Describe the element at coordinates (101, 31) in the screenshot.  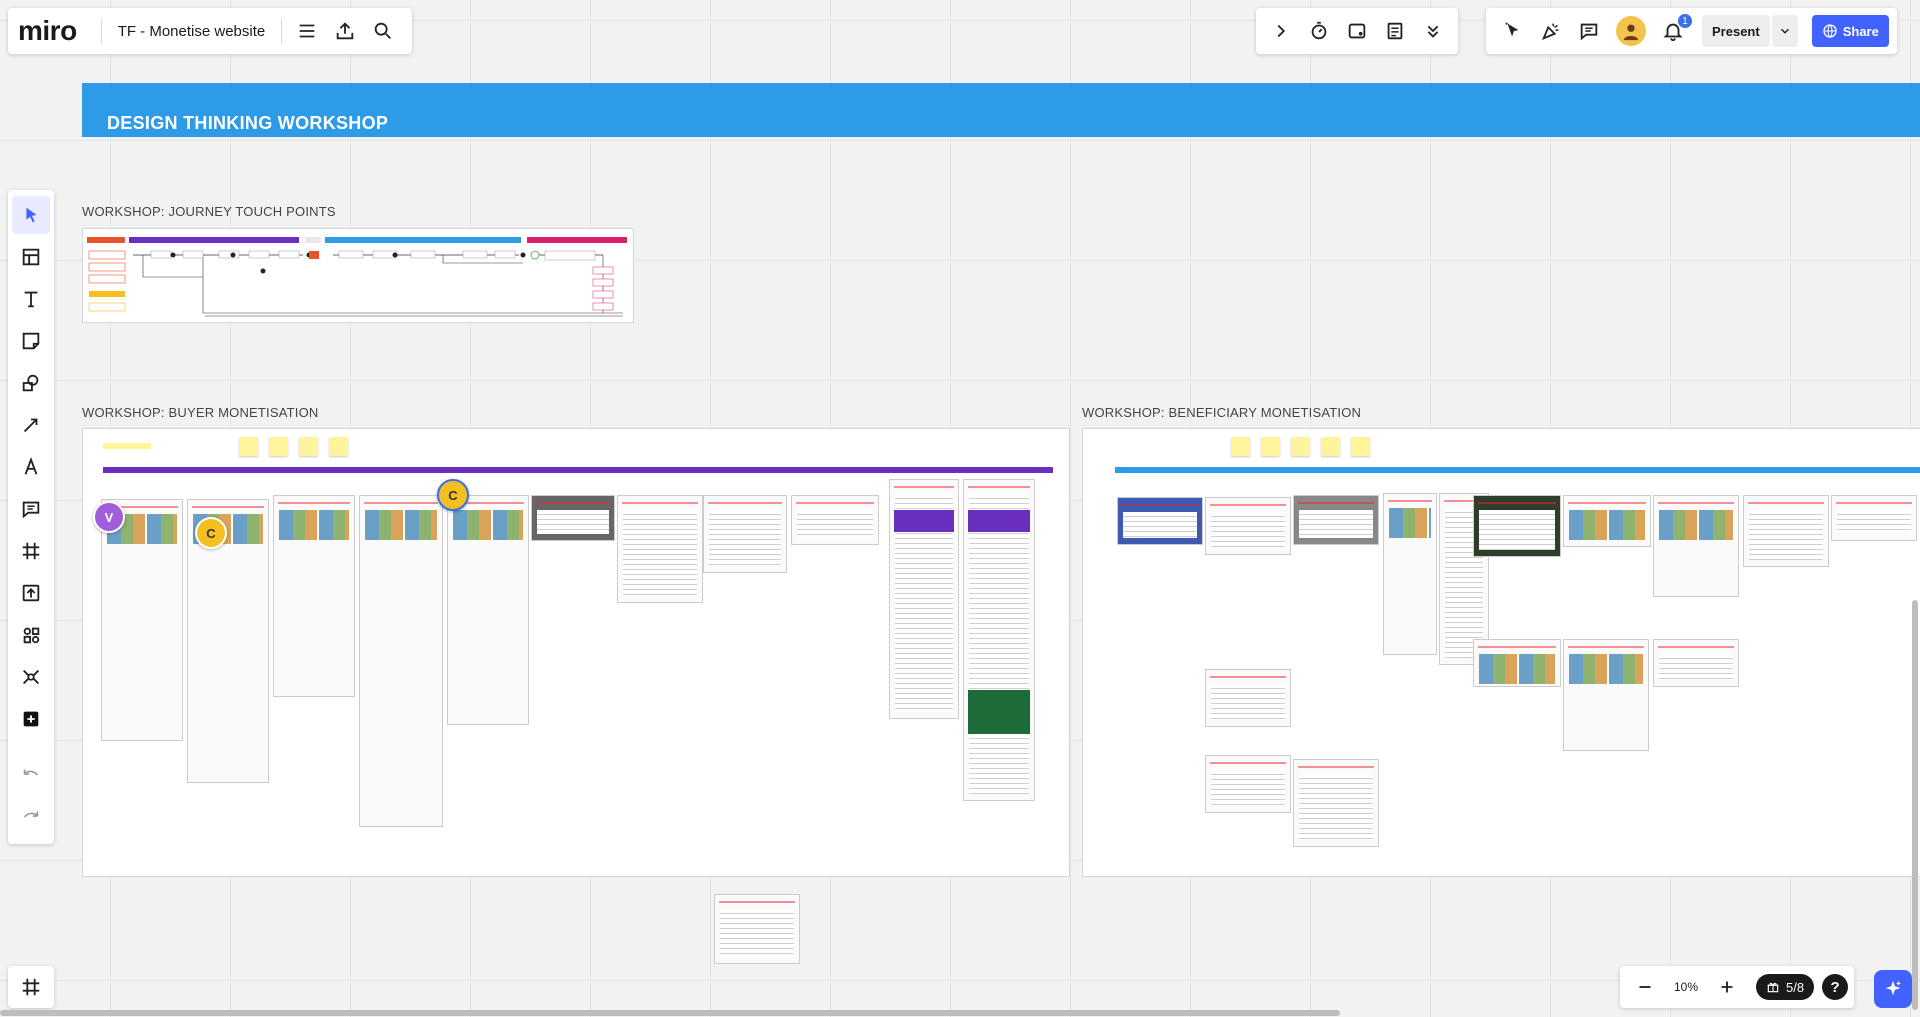
I see `divider` at that location.